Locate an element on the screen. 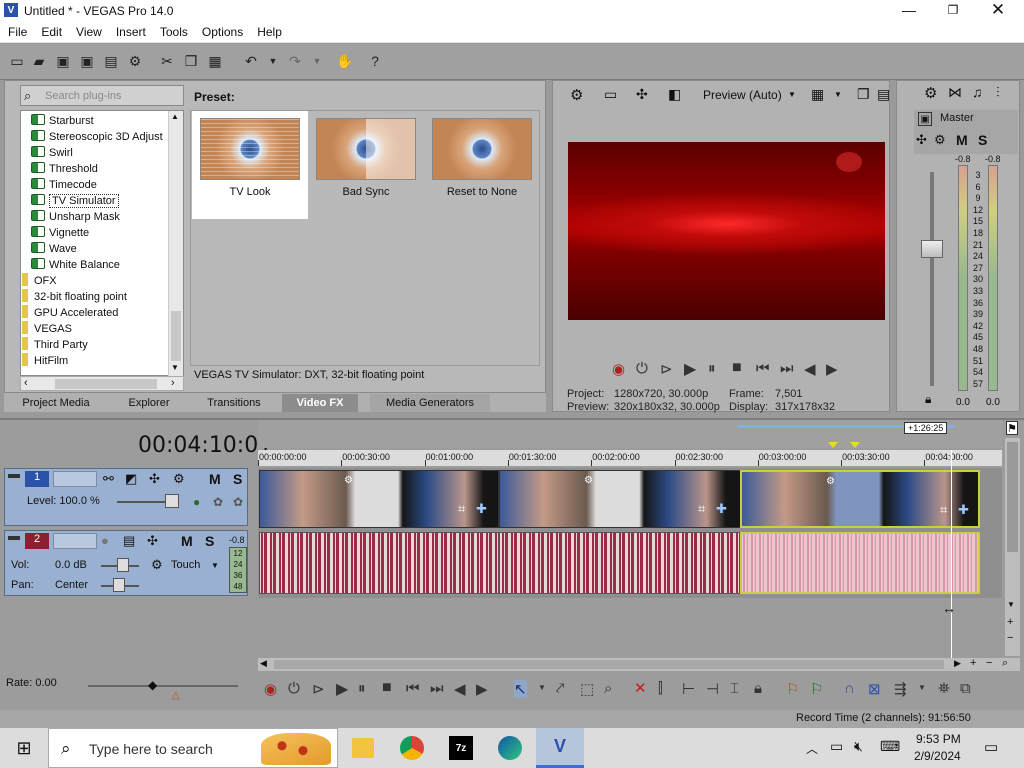 The width and height of the screenshot is (1024, 768). plugin-tree-item: Third Party is located at coordinates (54, 345).